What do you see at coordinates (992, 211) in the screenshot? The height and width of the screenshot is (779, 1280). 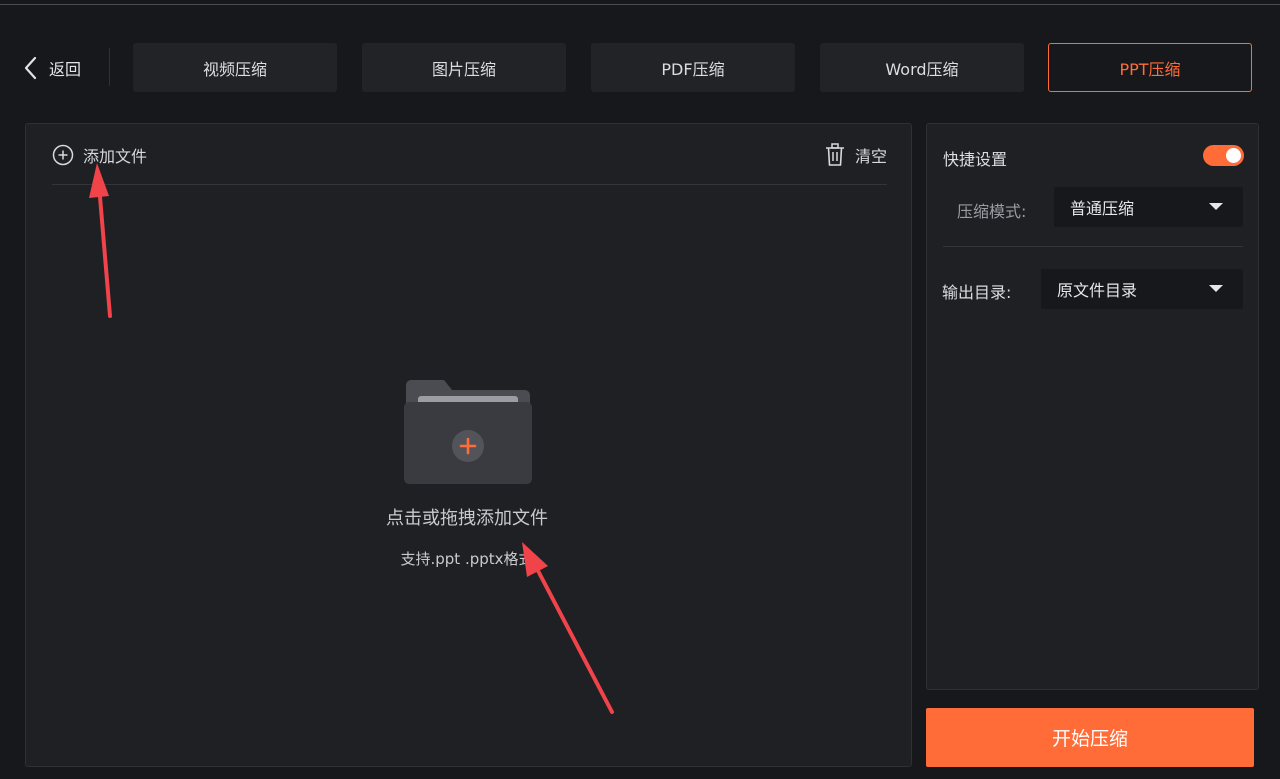 I see `compress-mode-label: 压缩模式:` at bounding box center [992, 211].